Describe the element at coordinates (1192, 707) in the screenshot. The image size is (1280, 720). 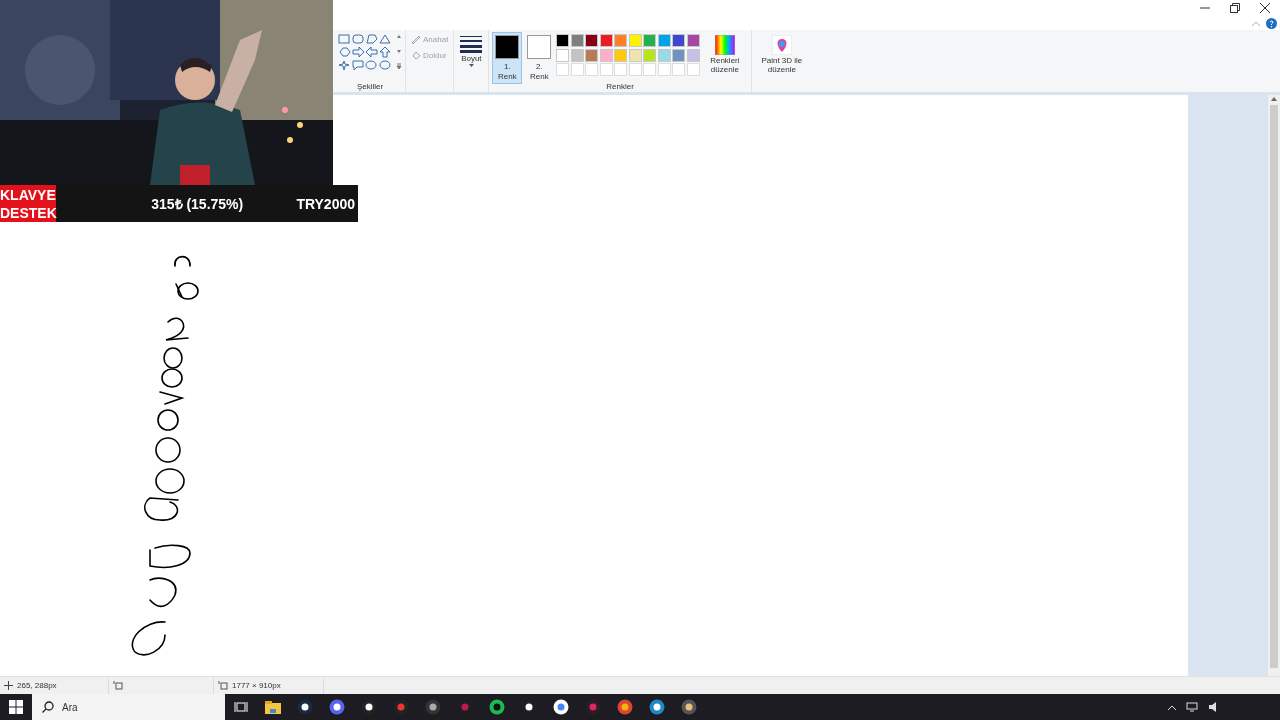
I see `network-icon` at that location.